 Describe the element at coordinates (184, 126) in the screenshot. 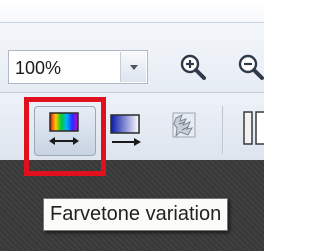

I see `pattern-icon` at that location.